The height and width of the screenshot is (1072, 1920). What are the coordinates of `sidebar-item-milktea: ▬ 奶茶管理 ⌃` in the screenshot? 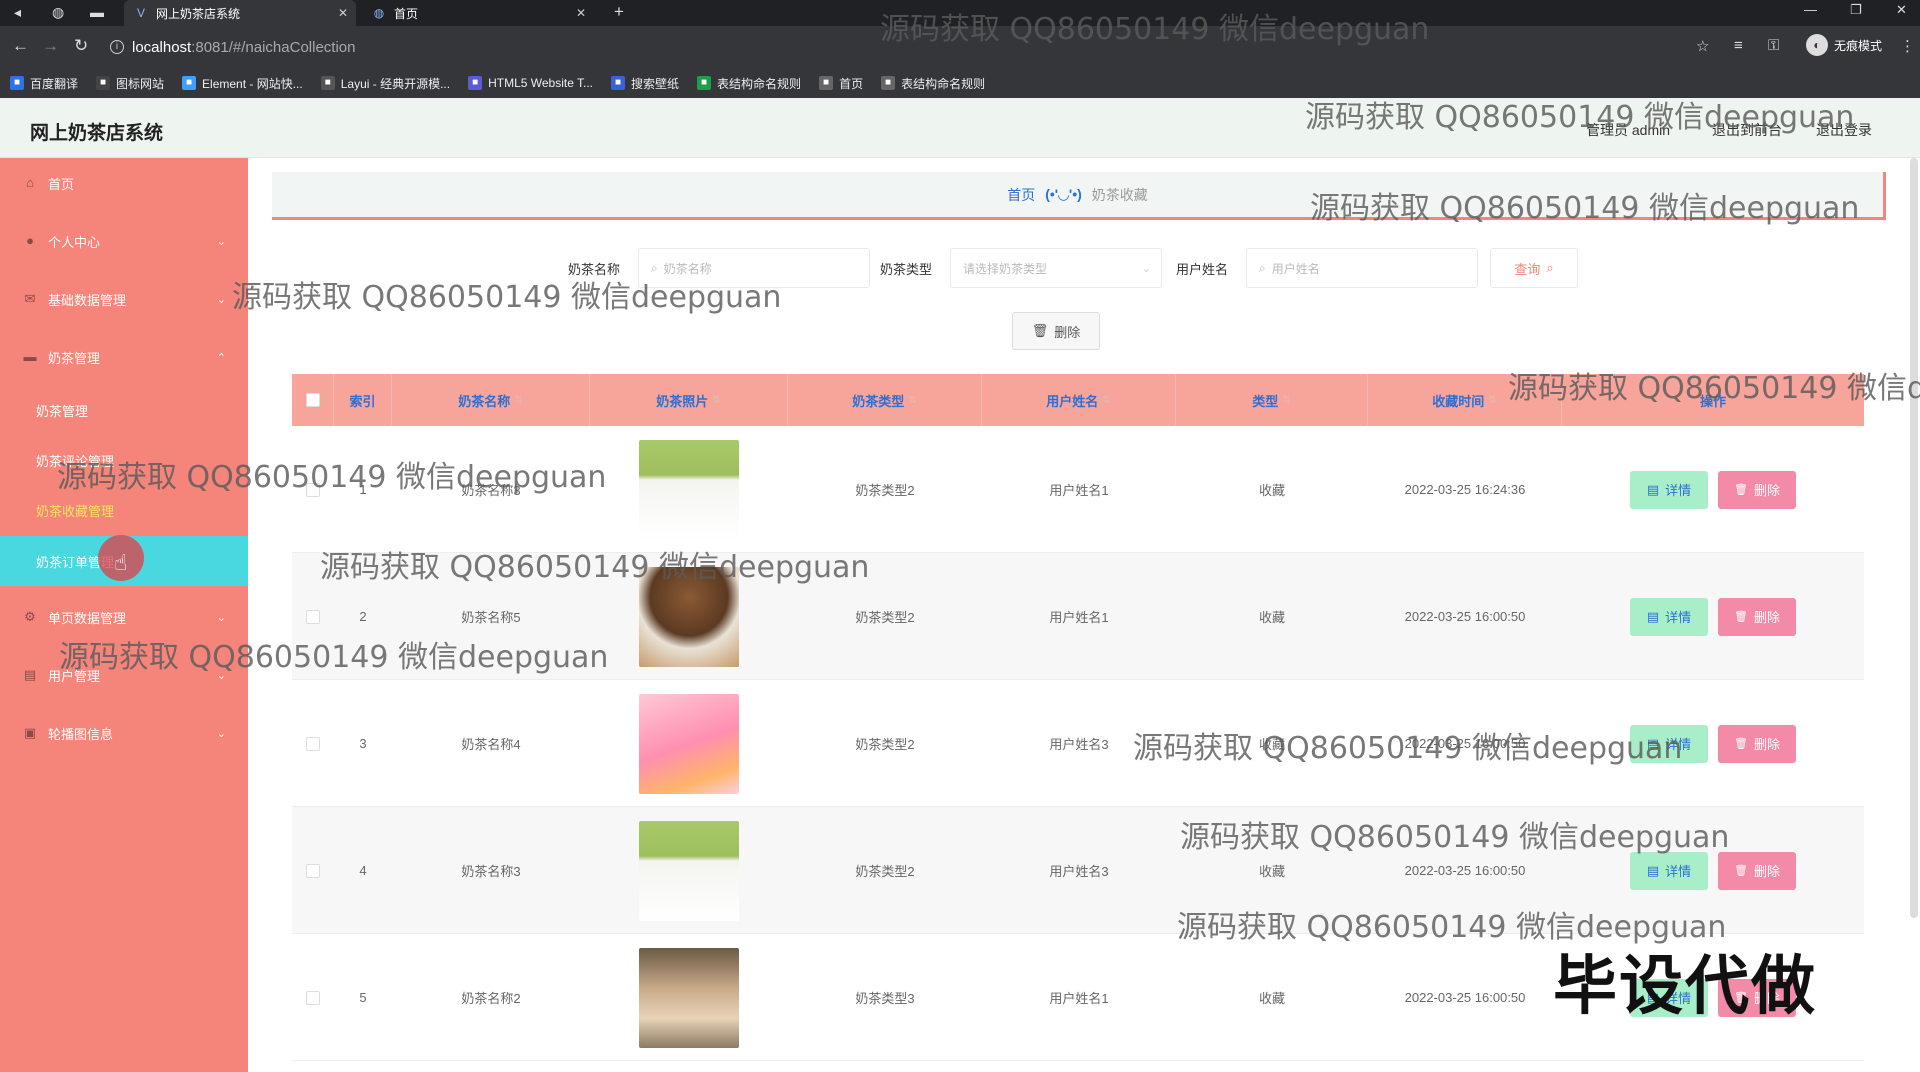 It's located at (124, 357).